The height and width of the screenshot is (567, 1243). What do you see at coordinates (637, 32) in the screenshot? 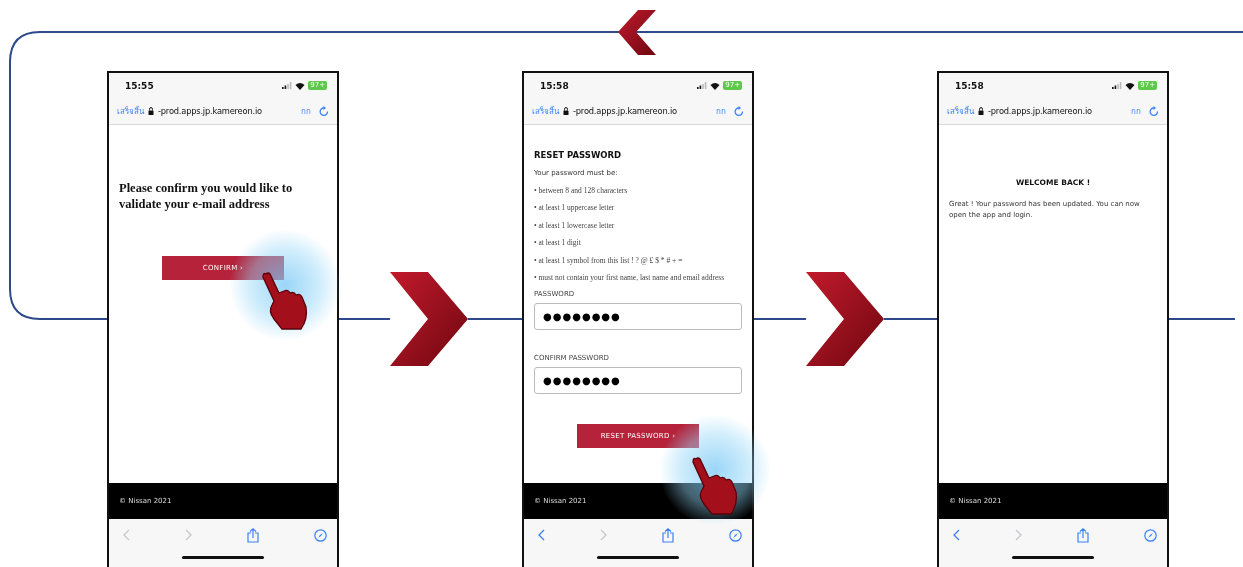
I see `back-chevron-arrow` at bounding box center [637, 32].